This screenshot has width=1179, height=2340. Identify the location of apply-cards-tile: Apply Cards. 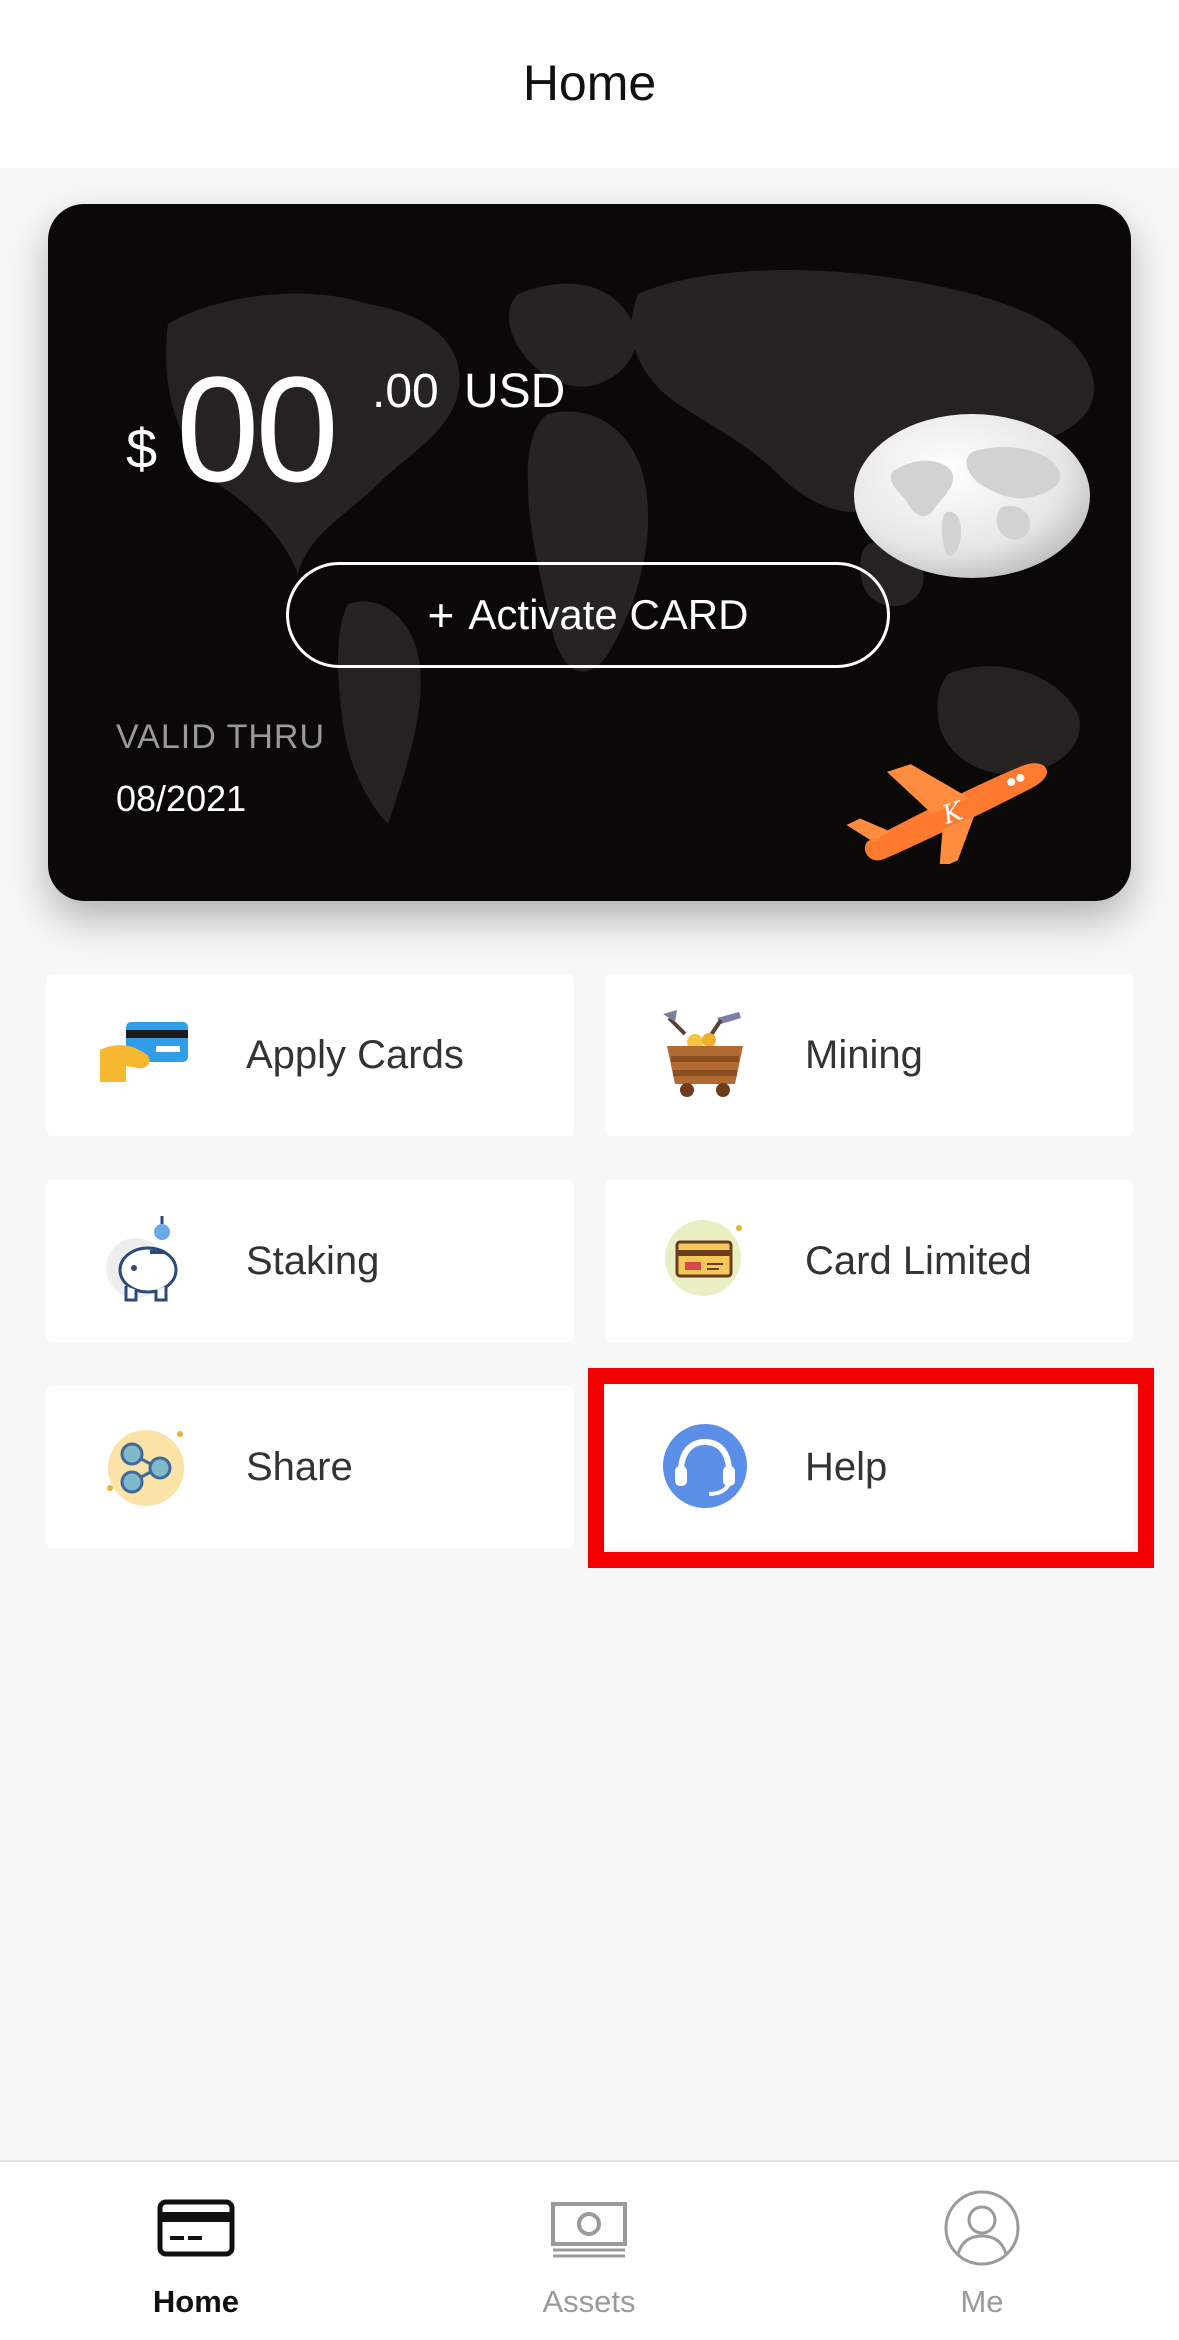
(310, 1055).